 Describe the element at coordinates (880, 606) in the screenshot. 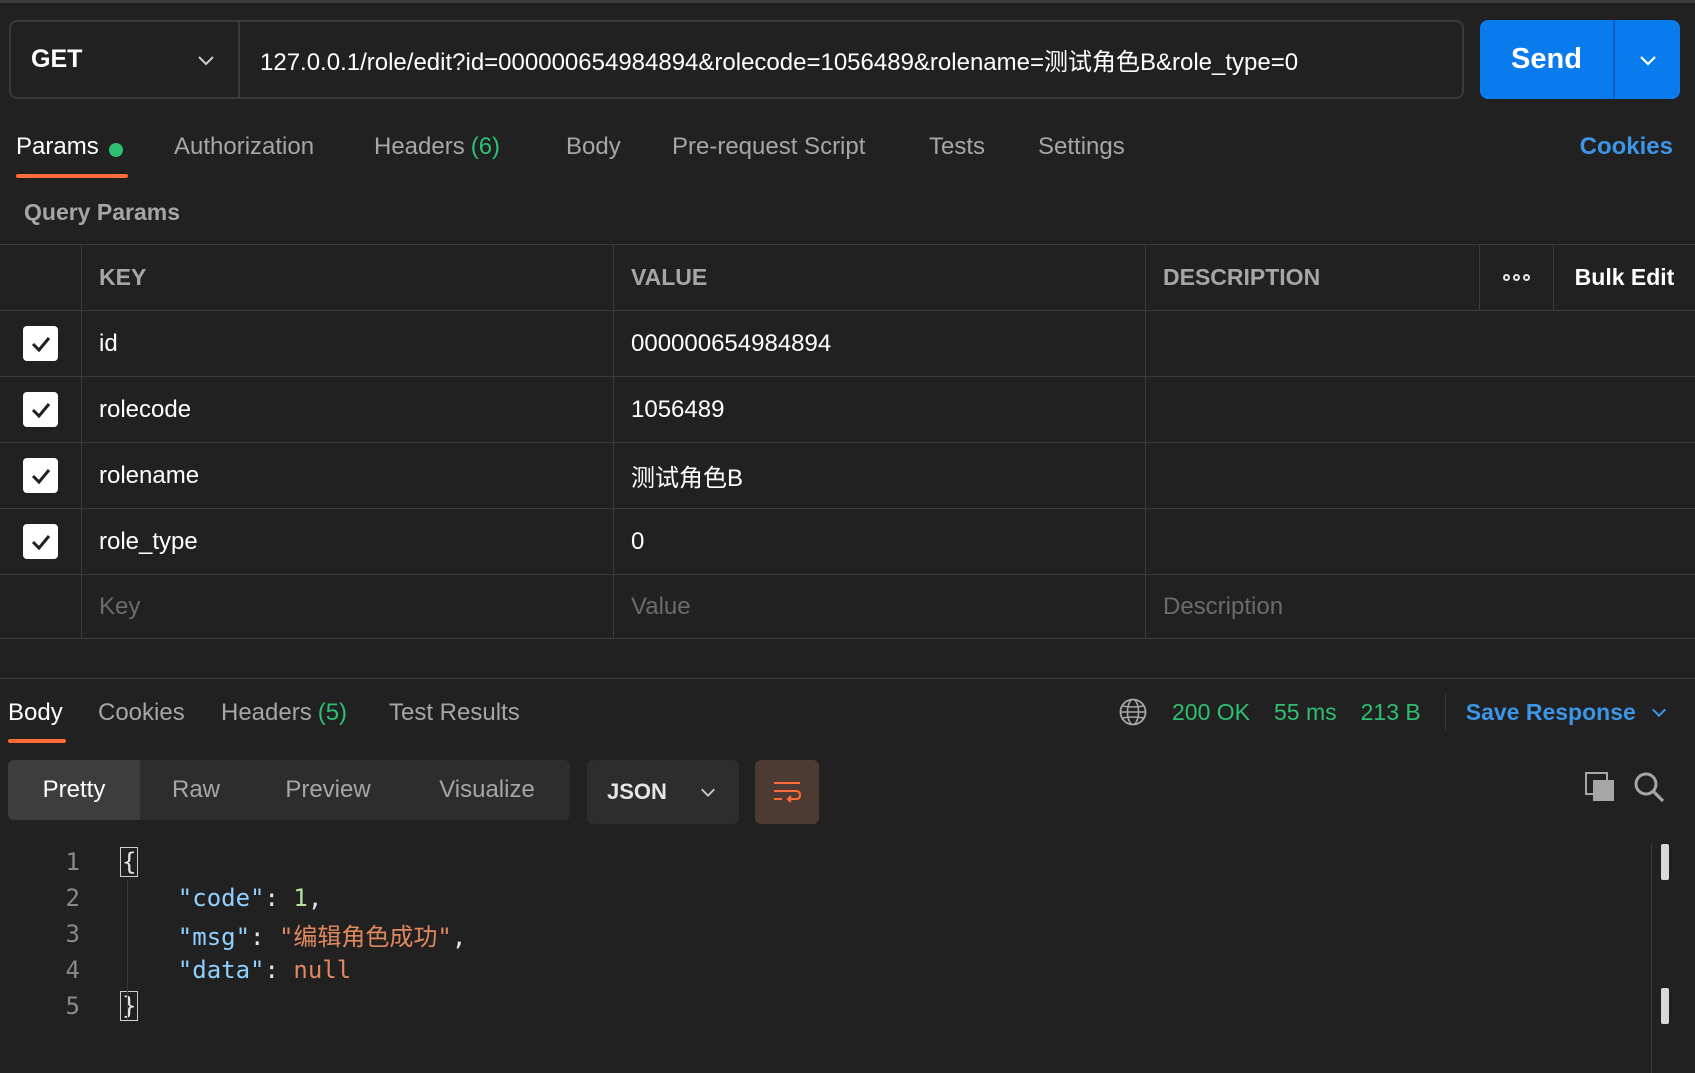

I see `new-value-input: Value` at that location.